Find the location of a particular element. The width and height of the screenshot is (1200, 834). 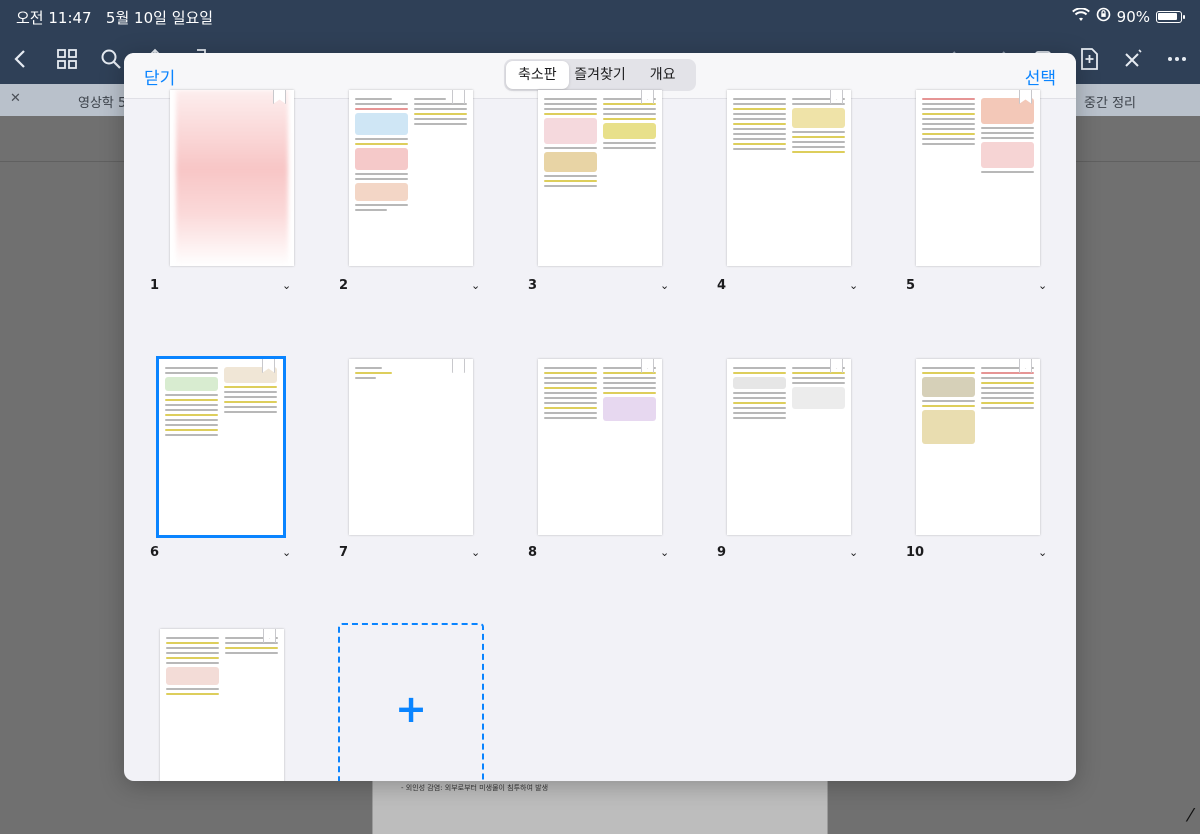

back-icon is located at coordinates (21, 59).